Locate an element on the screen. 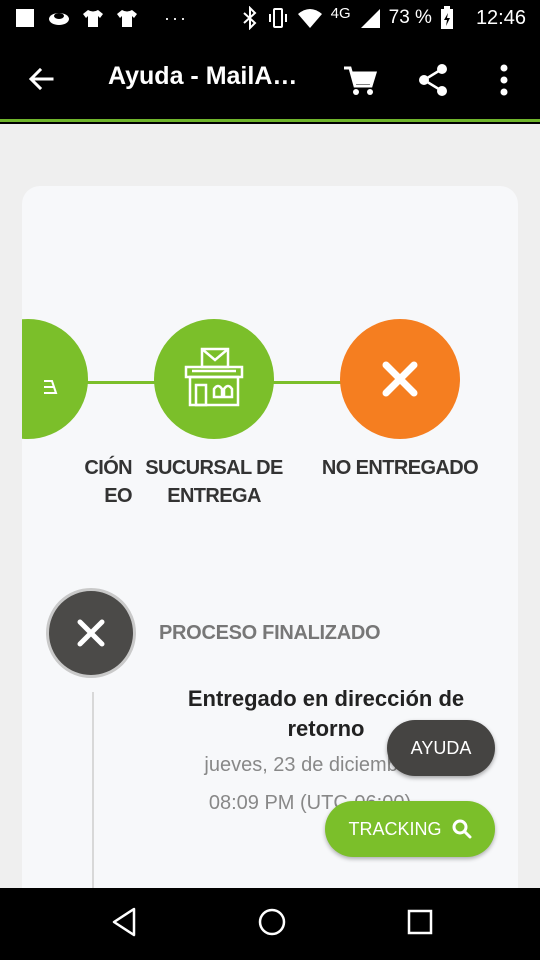 The image size is (540, 960). status-bar: ··· 4G 73 % 12:46 is located at coordinates (270, 19).